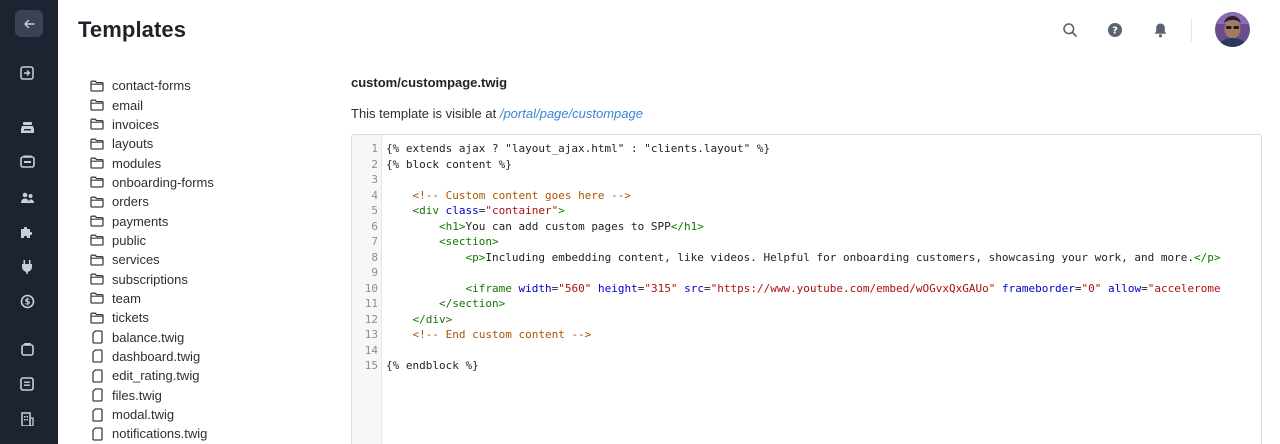 This screenshot has width=1280, height=444. What do you see at coordinates (429, 210) in the screenshot?
I see `code-token: <div` at bounding box center [429, 210].